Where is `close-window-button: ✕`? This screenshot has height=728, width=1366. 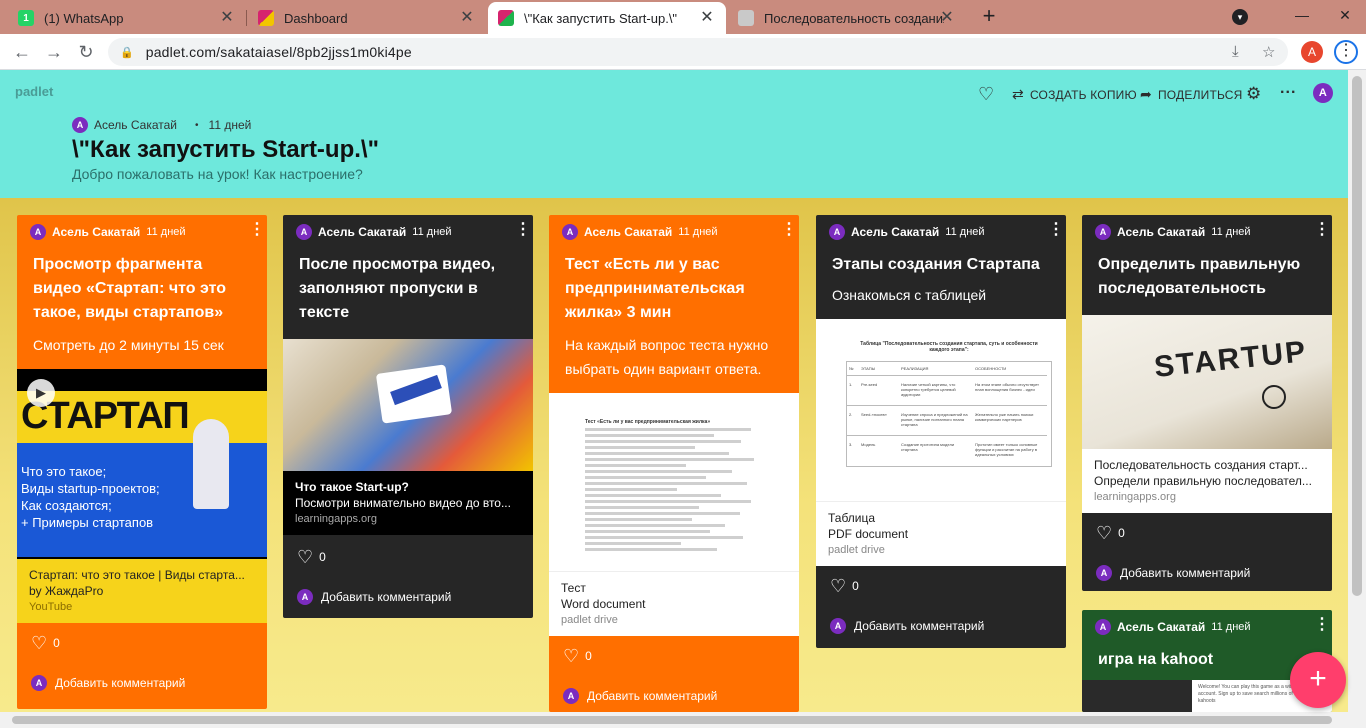
close-window-button: ✕ is located at coordinates (1345, 15).